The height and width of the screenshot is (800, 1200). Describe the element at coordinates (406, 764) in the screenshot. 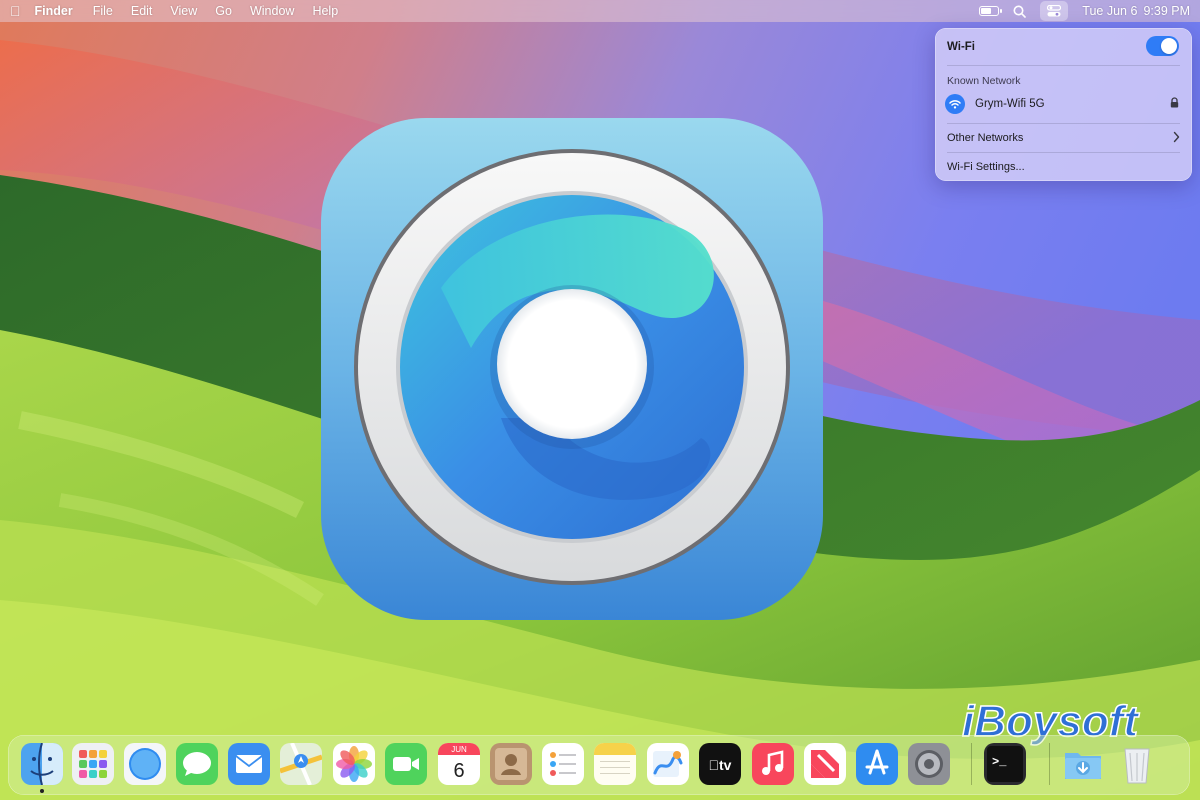

I see `facetime-icon` at that location.